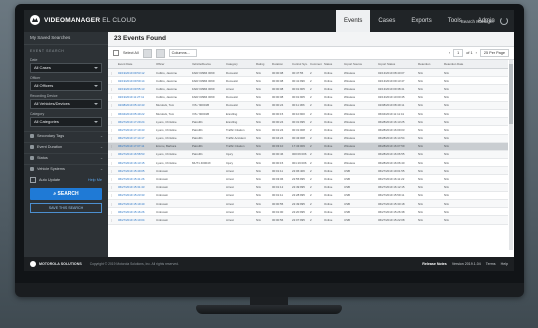 This screenshot has width=538, height=328. I want to click on event-date-link: 06/27/2019 17:19:43, so click(135, 130).